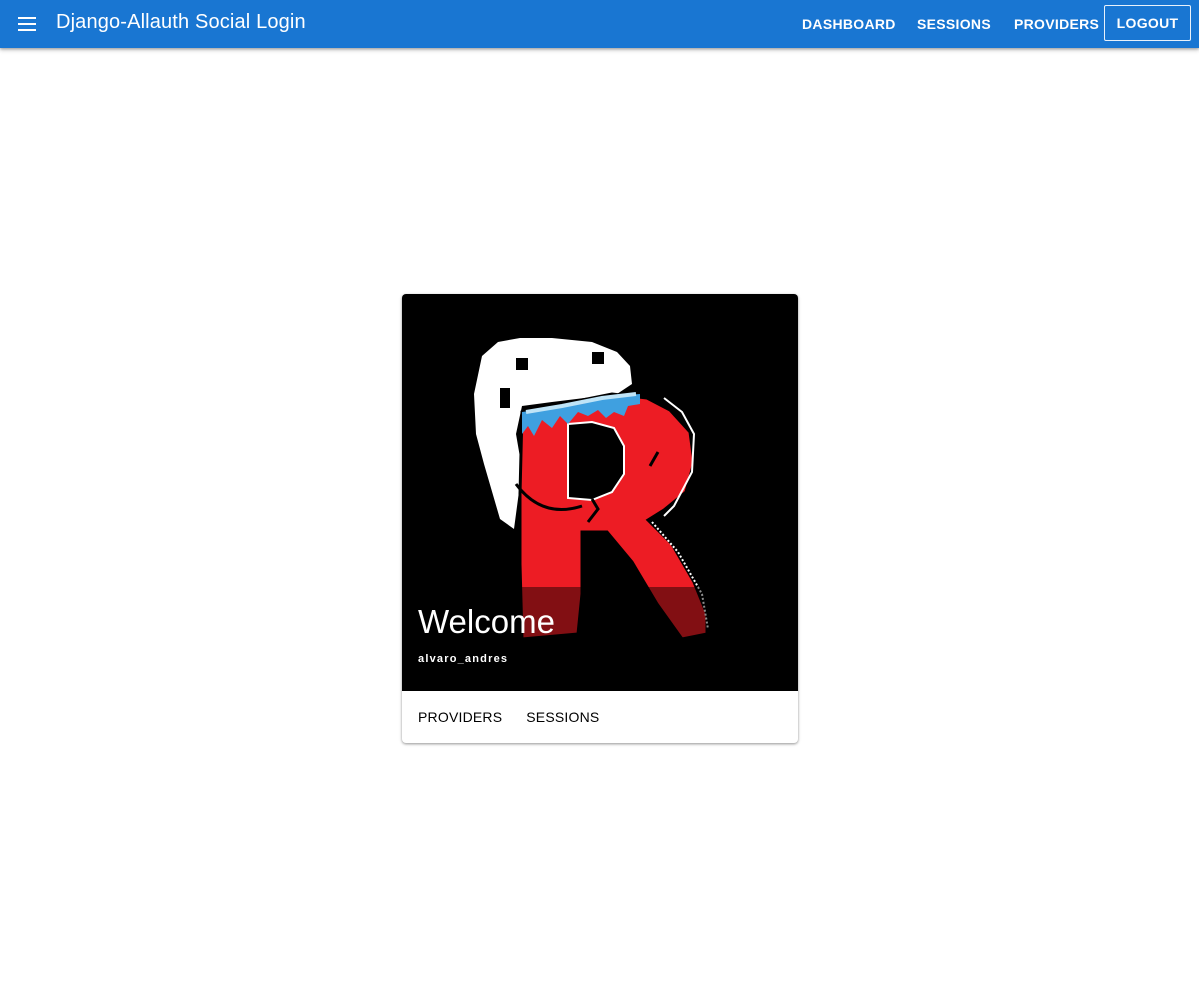  Describe the element at coordinates (954, 24) in the screenshot. I see `nav-sessions-button: SESSIONS` at that location.